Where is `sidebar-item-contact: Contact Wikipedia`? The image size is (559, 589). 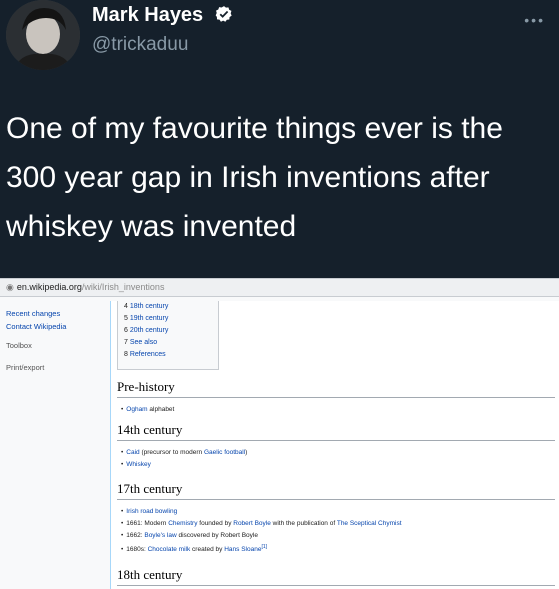
sidebar-item-contact: Contact Wikipedia is located at coordinates (36, 326).